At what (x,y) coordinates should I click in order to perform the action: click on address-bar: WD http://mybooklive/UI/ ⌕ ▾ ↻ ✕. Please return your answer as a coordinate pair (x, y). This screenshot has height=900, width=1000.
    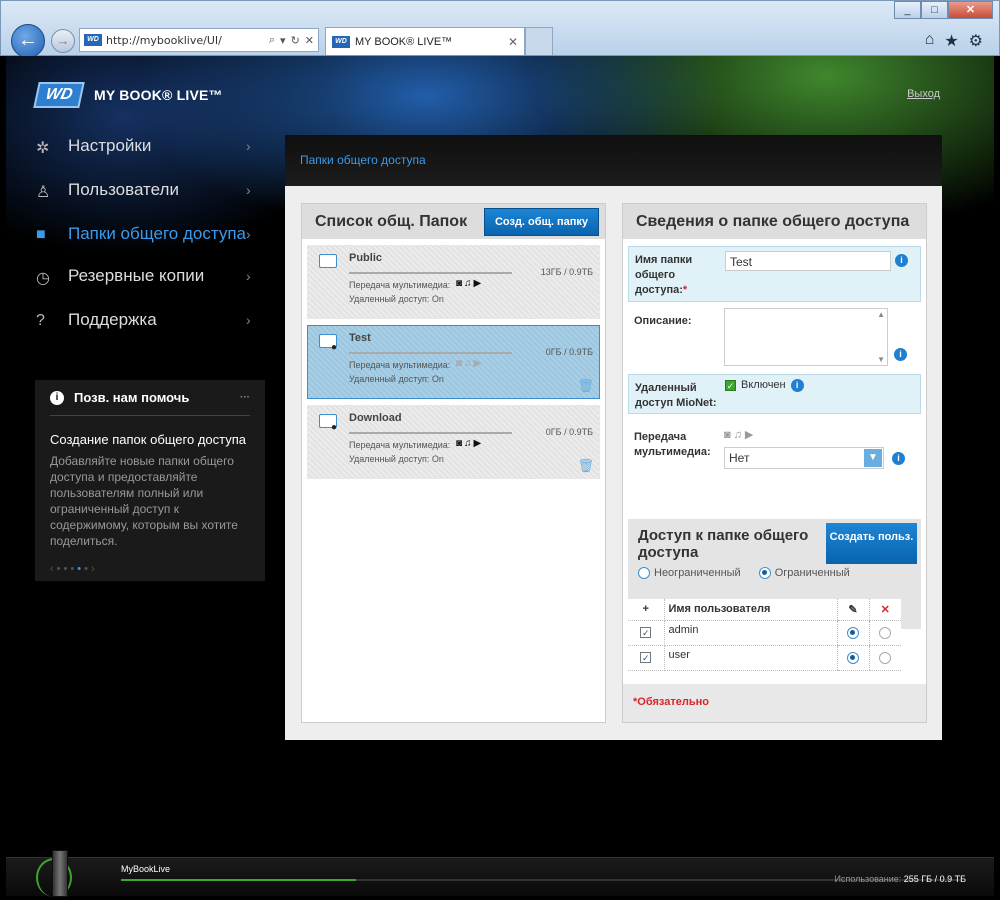
    Looking at the image, I should click on (199, 40).